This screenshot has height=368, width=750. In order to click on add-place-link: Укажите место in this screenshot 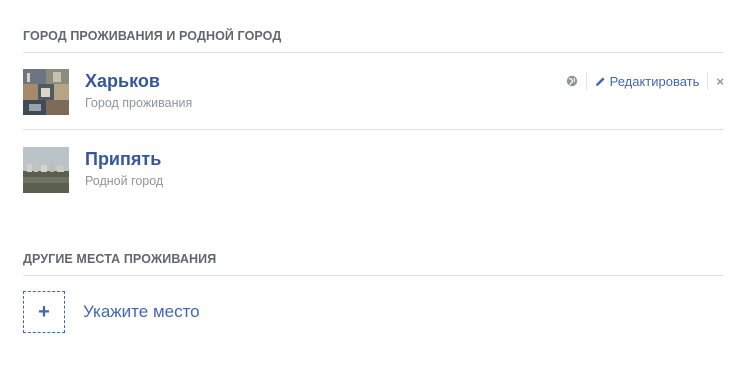, I will do `click(141, 312)`.